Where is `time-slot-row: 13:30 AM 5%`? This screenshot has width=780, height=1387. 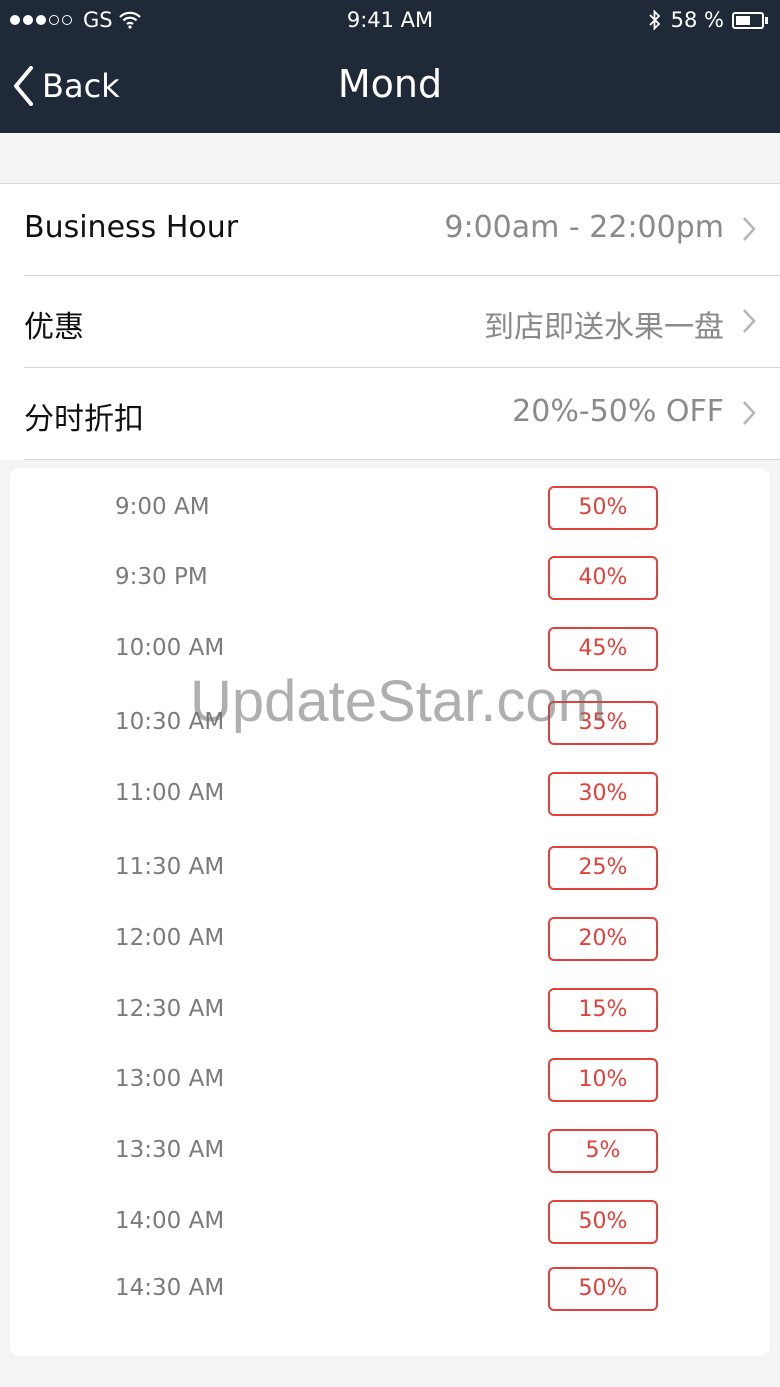 time-slot-row: 13:30 AM 5% is located at coordinates (390, 1151).